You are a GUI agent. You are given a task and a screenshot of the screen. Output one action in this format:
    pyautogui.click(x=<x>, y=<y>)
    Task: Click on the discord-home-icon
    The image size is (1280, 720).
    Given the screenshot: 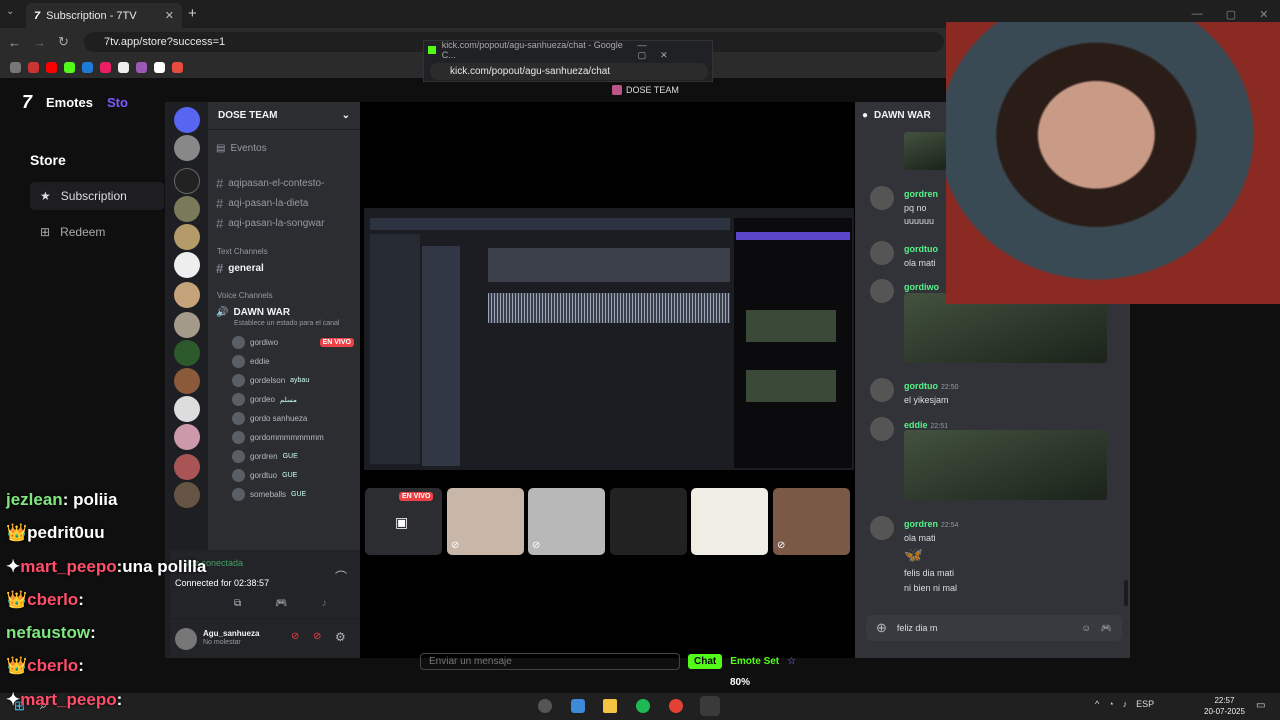 What is the action you would take?
    pyautogui.click(x=187, y=120)
    